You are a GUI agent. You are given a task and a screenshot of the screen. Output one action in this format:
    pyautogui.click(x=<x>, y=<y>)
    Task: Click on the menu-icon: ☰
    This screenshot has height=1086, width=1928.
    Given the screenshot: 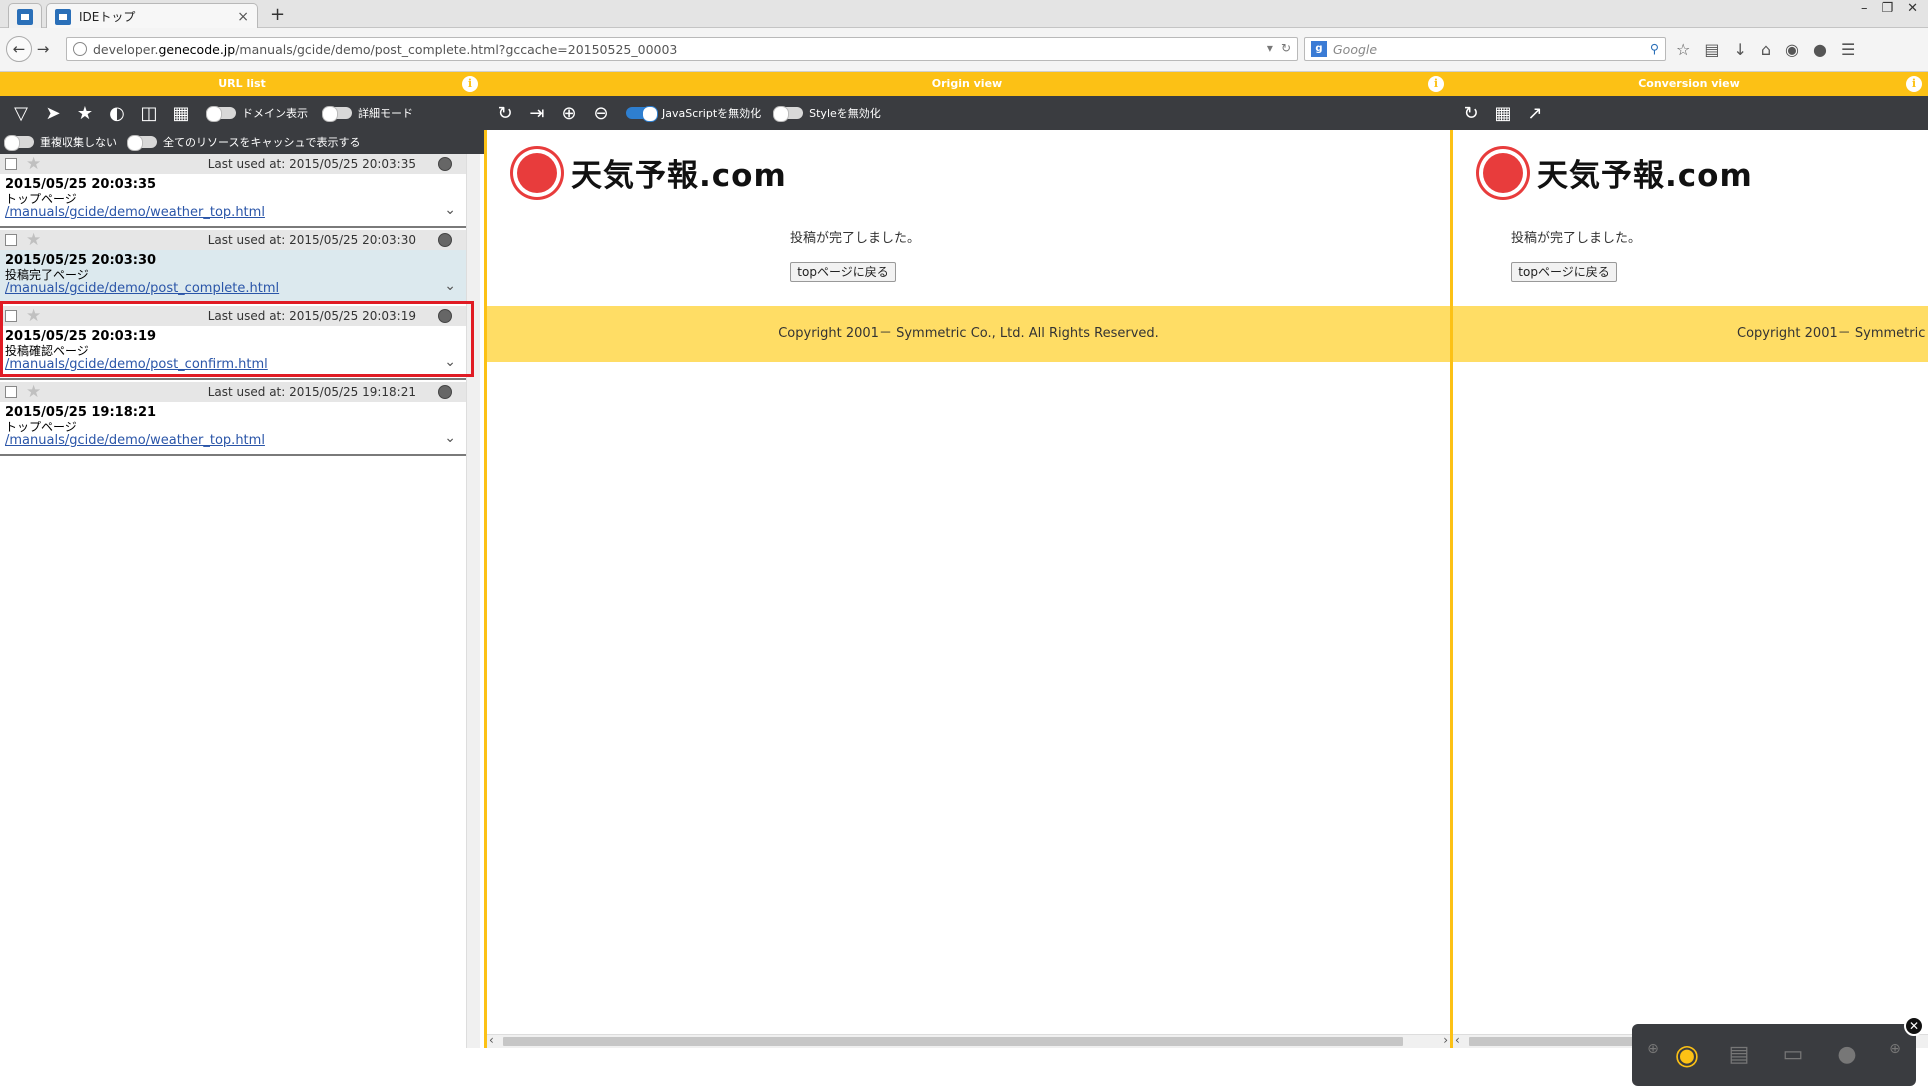 What is the action you would take?
    pyautogui.click(x=1848, y=49)
    